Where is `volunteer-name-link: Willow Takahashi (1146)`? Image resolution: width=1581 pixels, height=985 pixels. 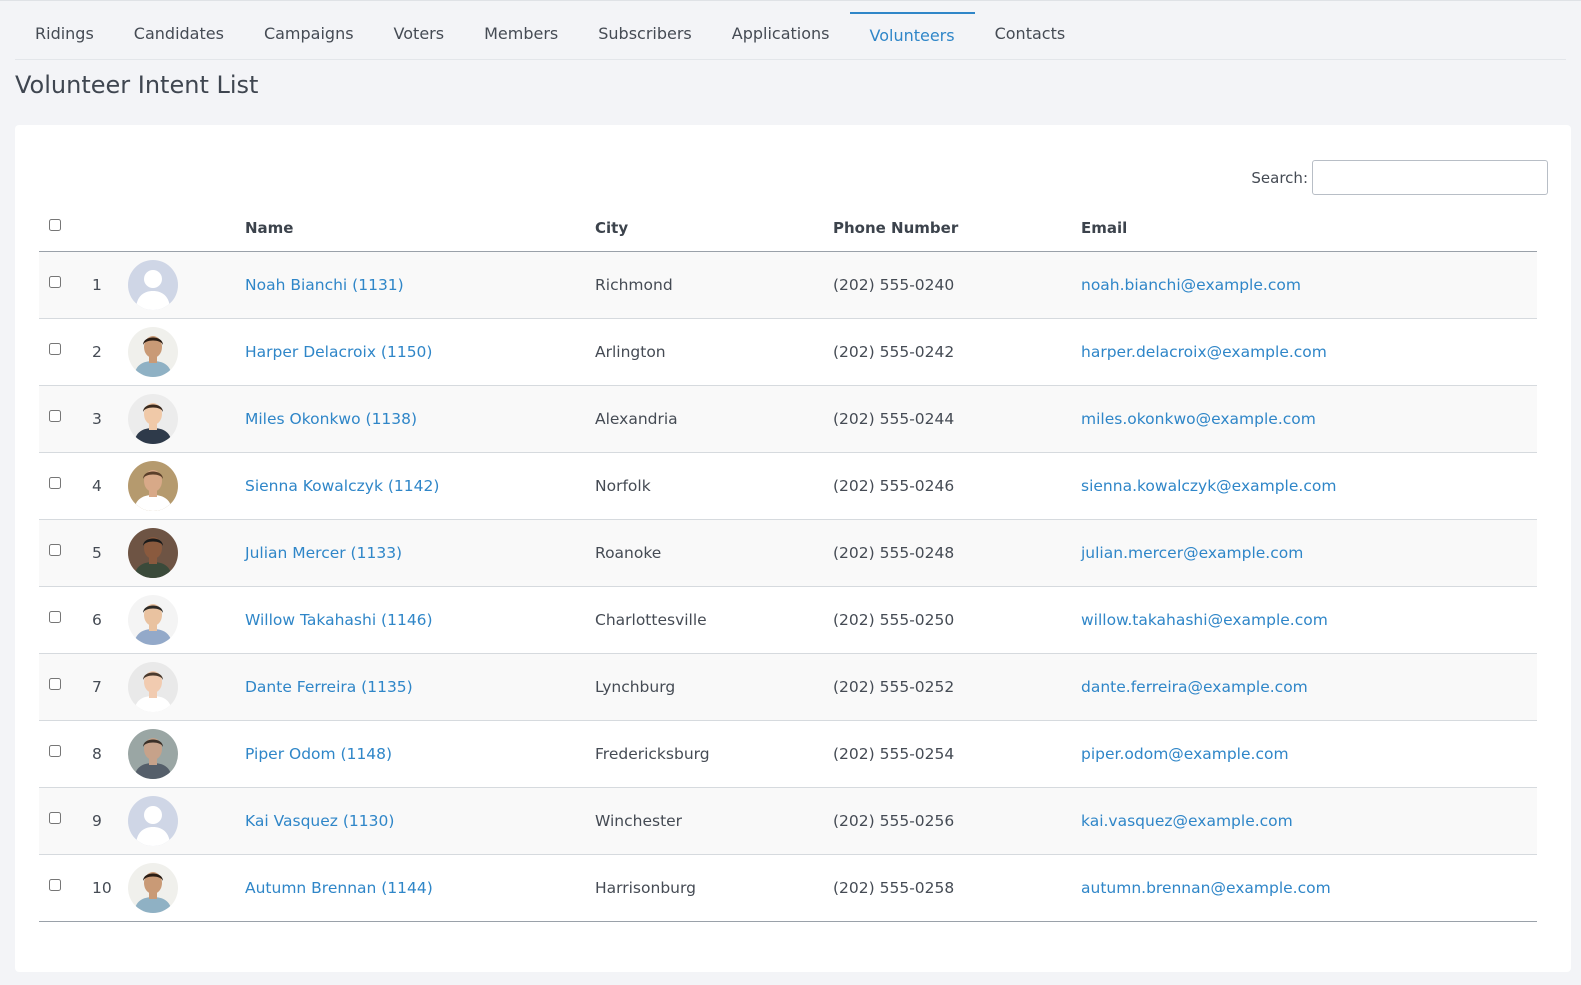 volunteer-name-link: Willow Takahashi (1146) is located at coordinates (339, 620).